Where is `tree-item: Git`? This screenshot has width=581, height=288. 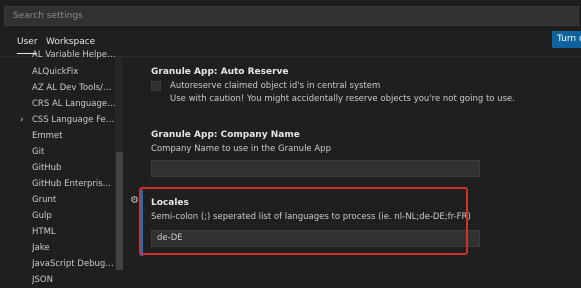
tree-item: Git is located at coordinates (74, 152).